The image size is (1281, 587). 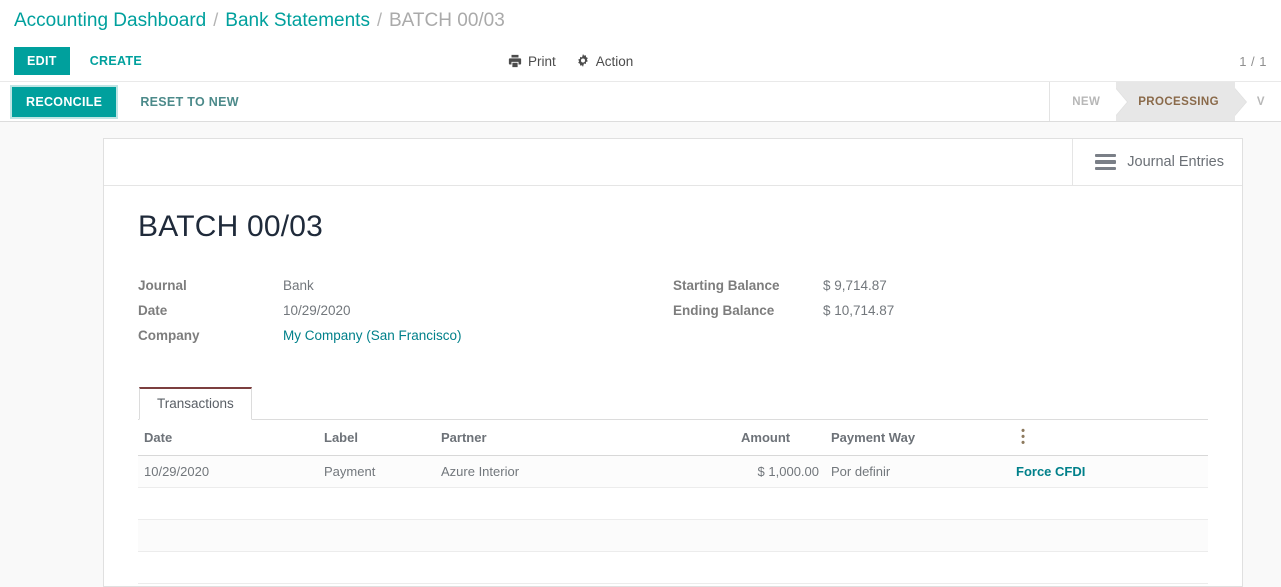 I want to click on print-button: Print, so click(x=532, y=61).